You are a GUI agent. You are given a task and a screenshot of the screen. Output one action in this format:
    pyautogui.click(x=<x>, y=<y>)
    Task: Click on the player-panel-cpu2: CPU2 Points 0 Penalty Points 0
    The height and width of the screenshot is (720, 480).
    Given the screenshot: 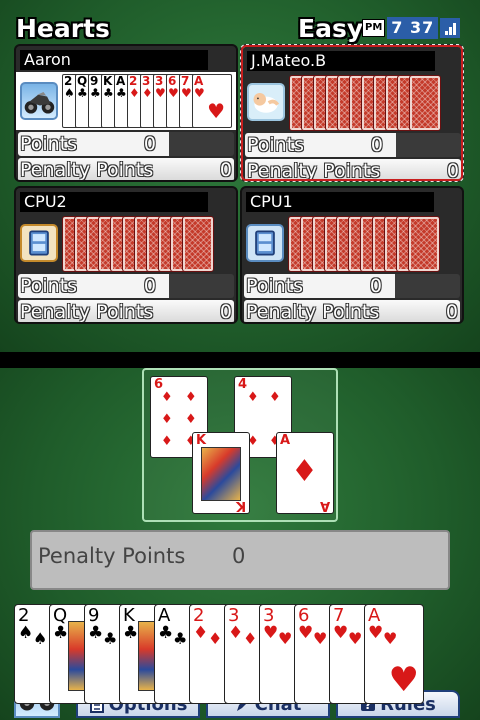 What is the action you would take?
    pyautogui.click(x=126, y=255)
    